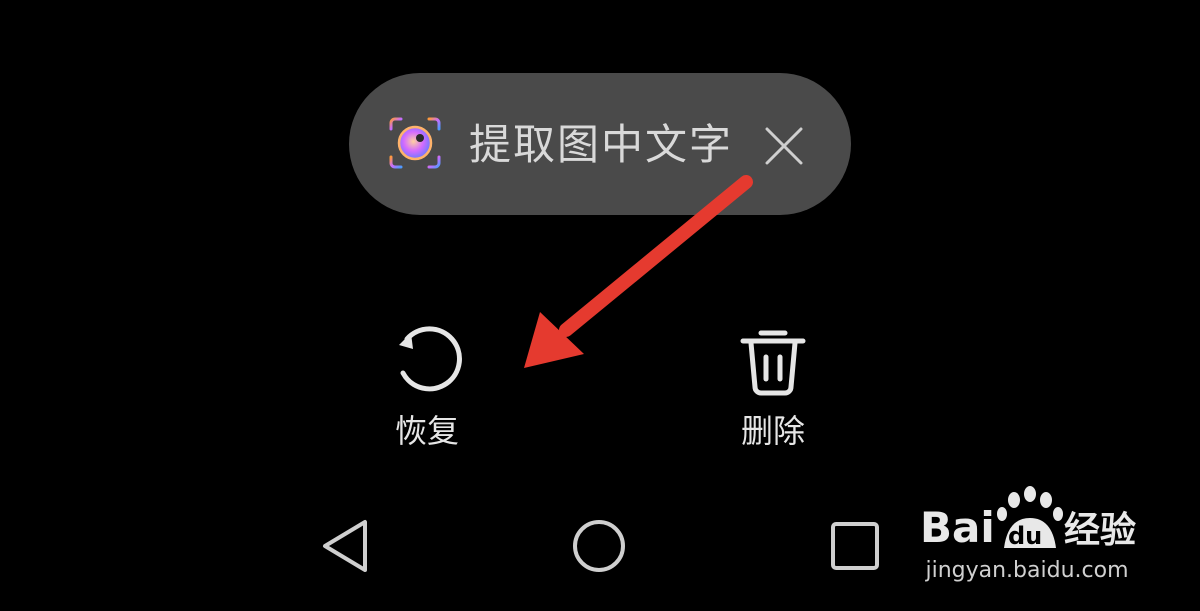 This screenshot has width=1200, height=611. Describe the element at coordinates (1025, 536) in the screenshot. I see `svg-text: du` at that location.